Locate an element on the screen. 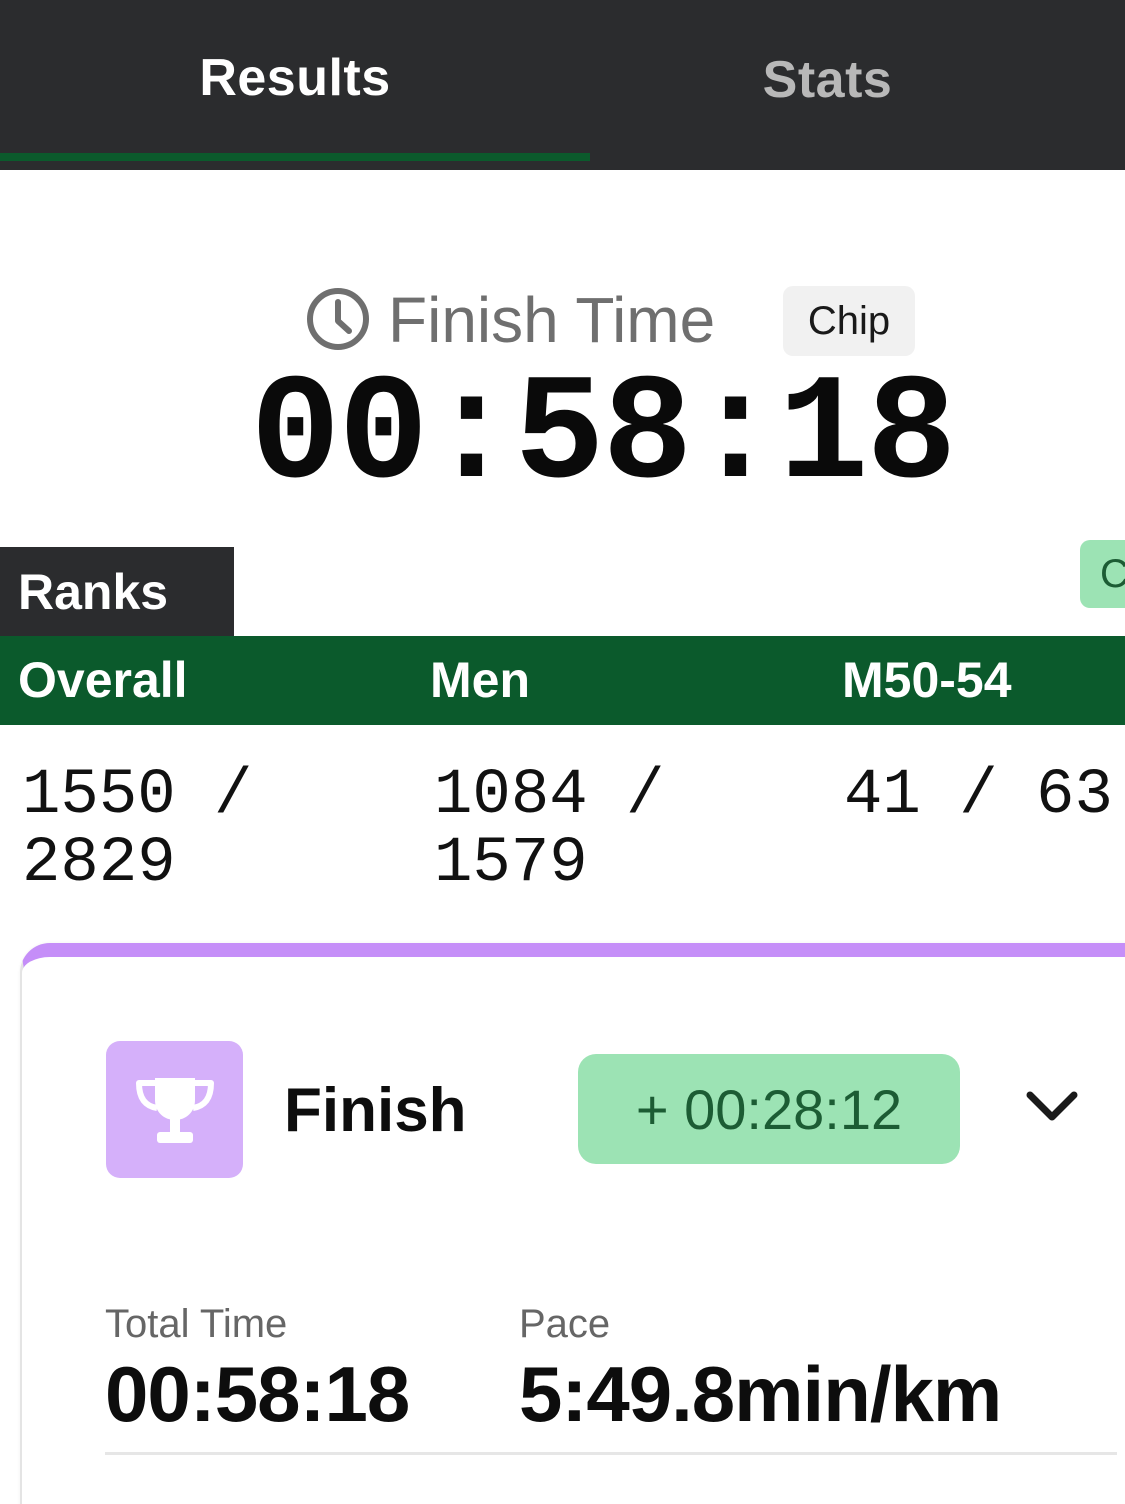 This screenshot has height=1504, width=1125. finish-time-value: 00:58:18 is located at coordinates (603, 437).